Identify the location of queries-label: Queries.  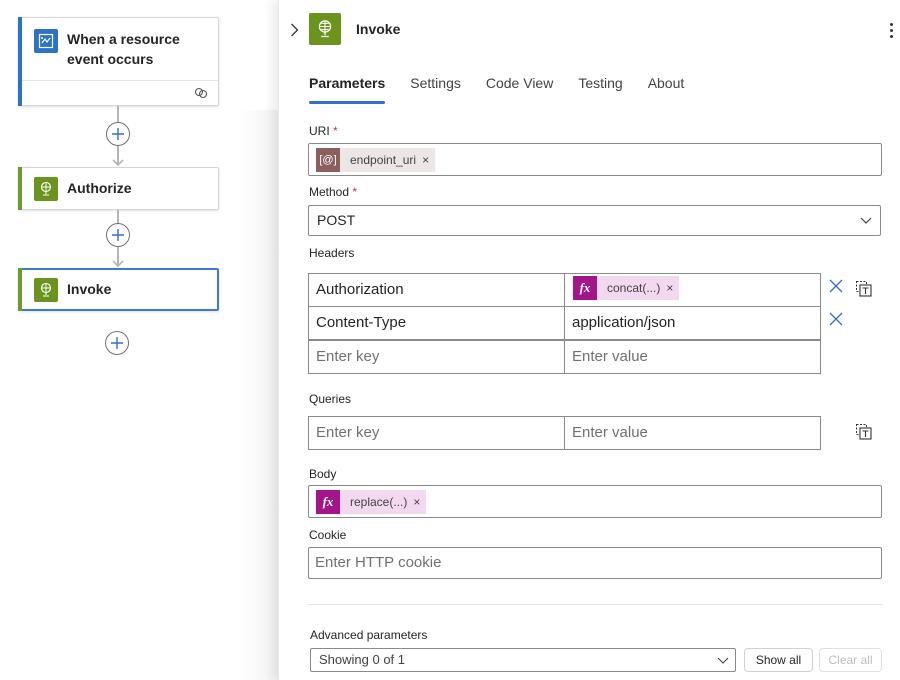
(330, 399).